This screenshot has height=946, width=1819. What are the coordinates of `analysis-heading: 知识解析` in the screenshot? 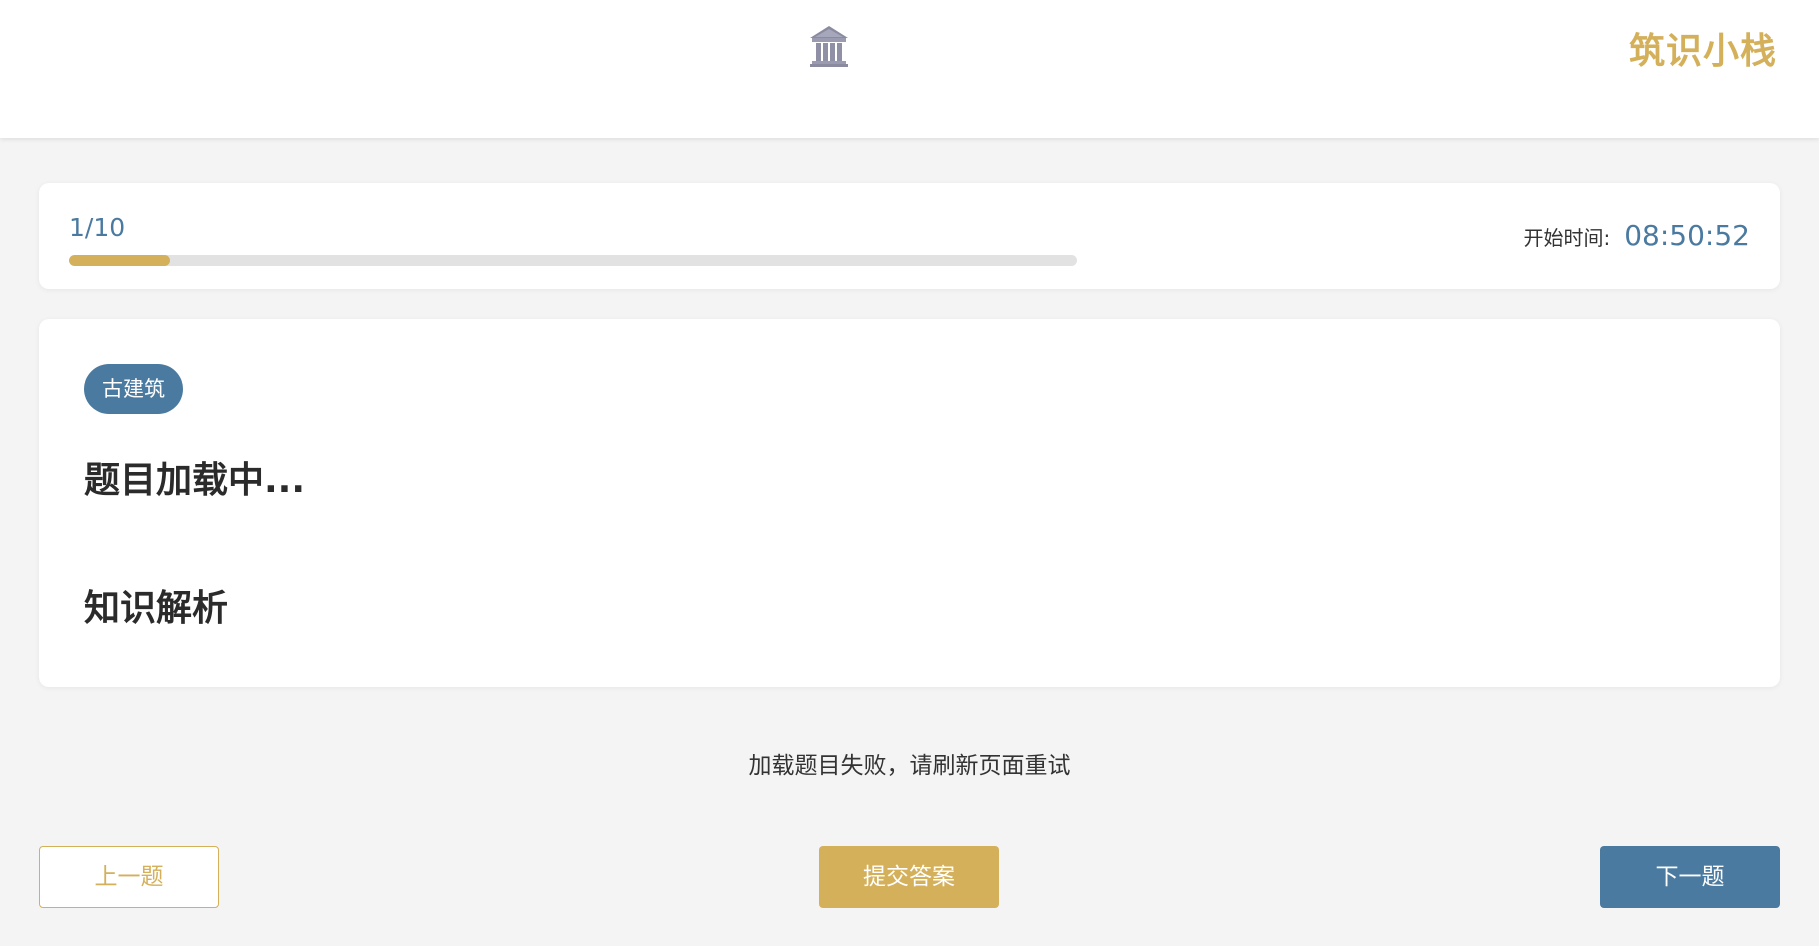 It's located at (156, 608).